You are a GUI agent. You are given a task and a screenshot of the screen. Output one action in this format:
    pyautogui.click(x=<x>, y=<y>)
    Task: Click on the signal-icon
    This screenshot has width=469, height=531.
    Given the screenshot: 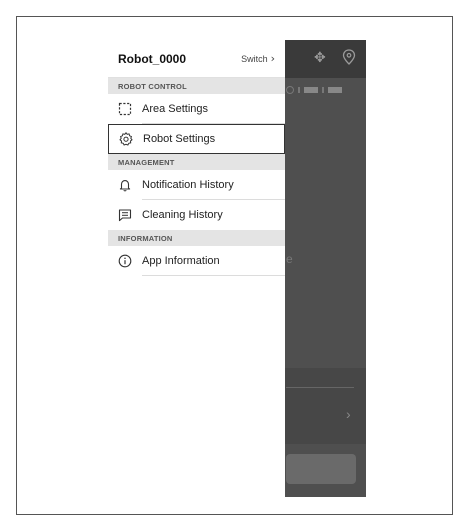 What is the action you would take?
    pyautogui.click(x=335, y=90)
    